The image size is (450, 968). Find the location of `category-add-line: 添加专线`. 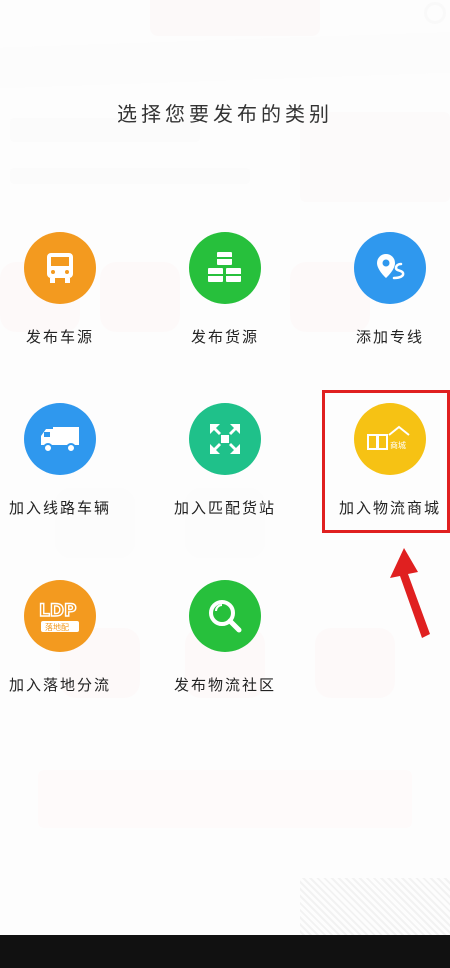

category-add-line: 添加专线 is located at coordinates (382, 289).